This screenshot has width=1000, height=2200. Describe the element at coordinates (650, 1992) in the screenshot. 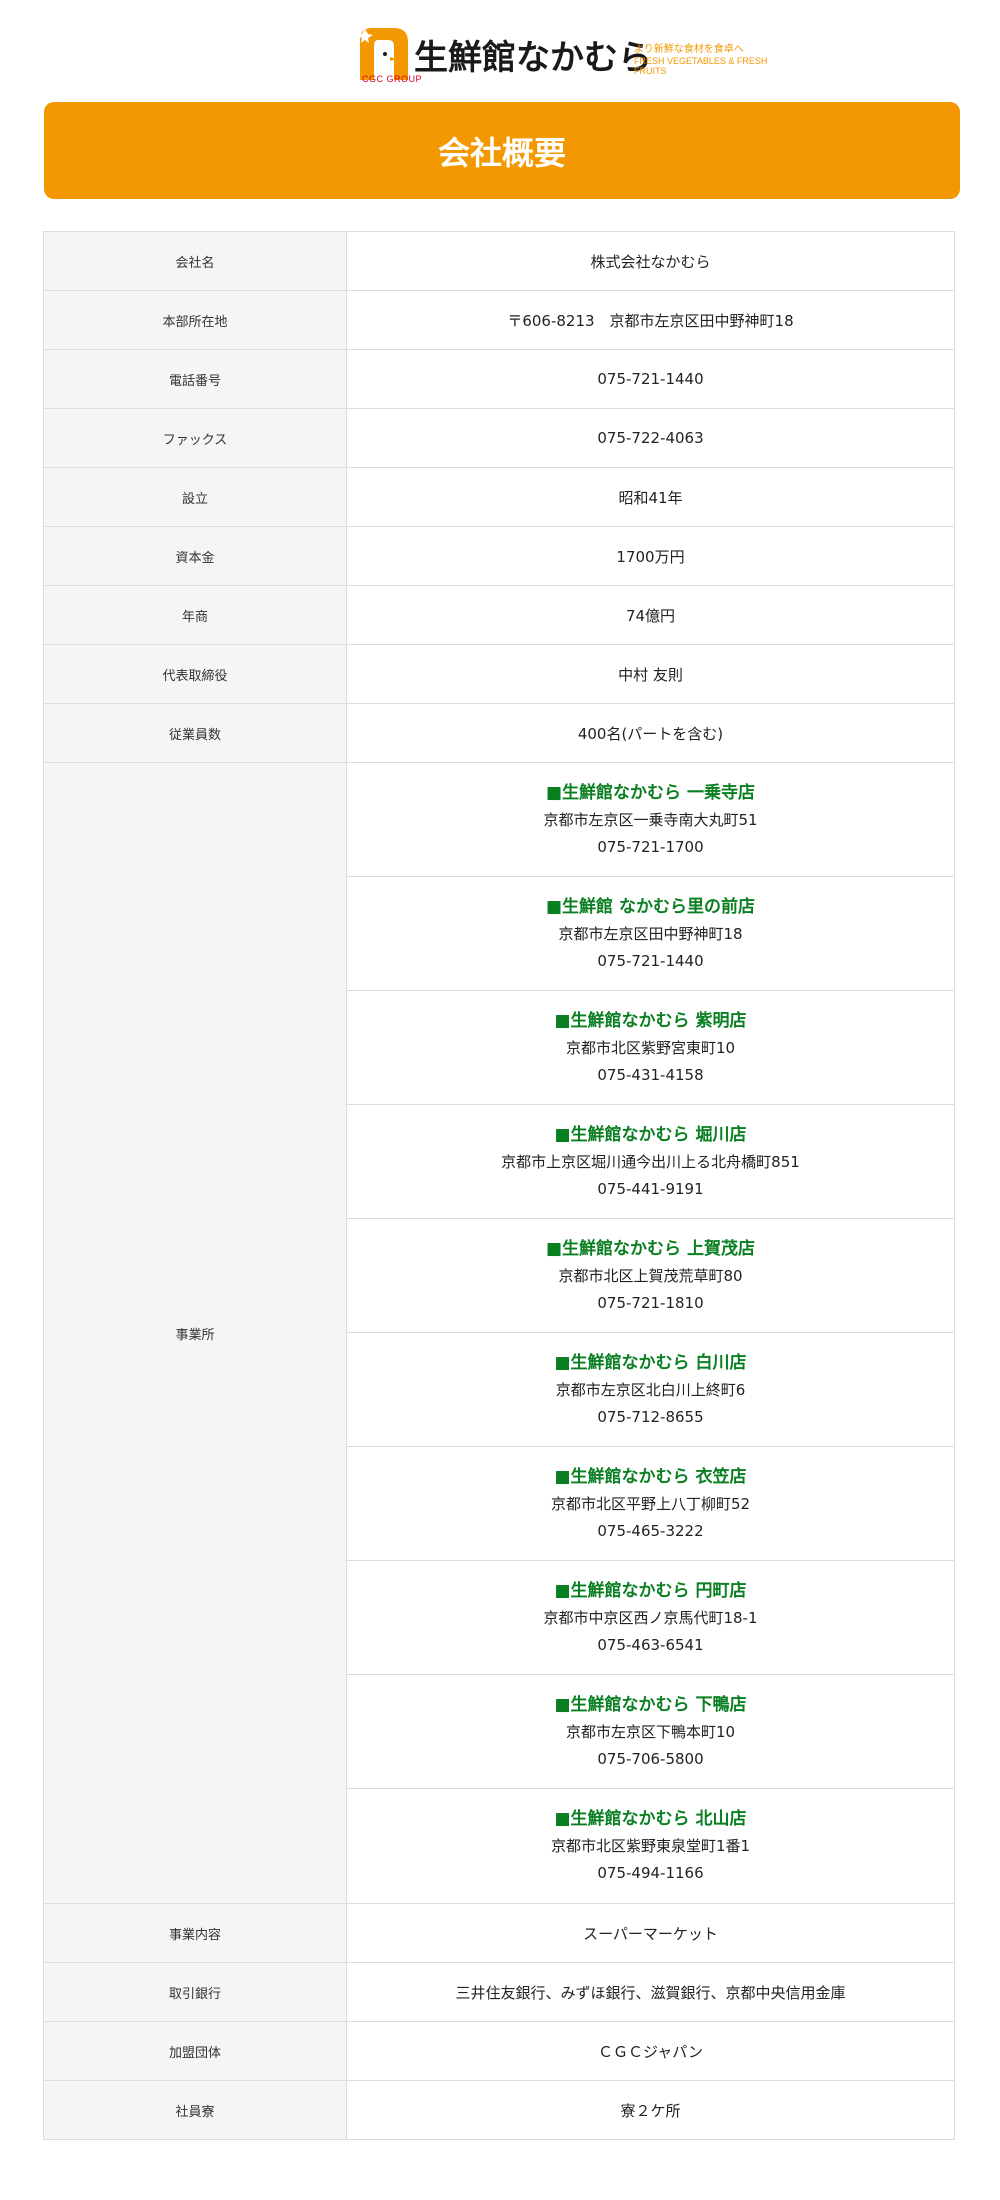

I see `row-value: 三井住友銀行、みずほ銀行、滋賀銀行、京都中央信用金庫` at that location.